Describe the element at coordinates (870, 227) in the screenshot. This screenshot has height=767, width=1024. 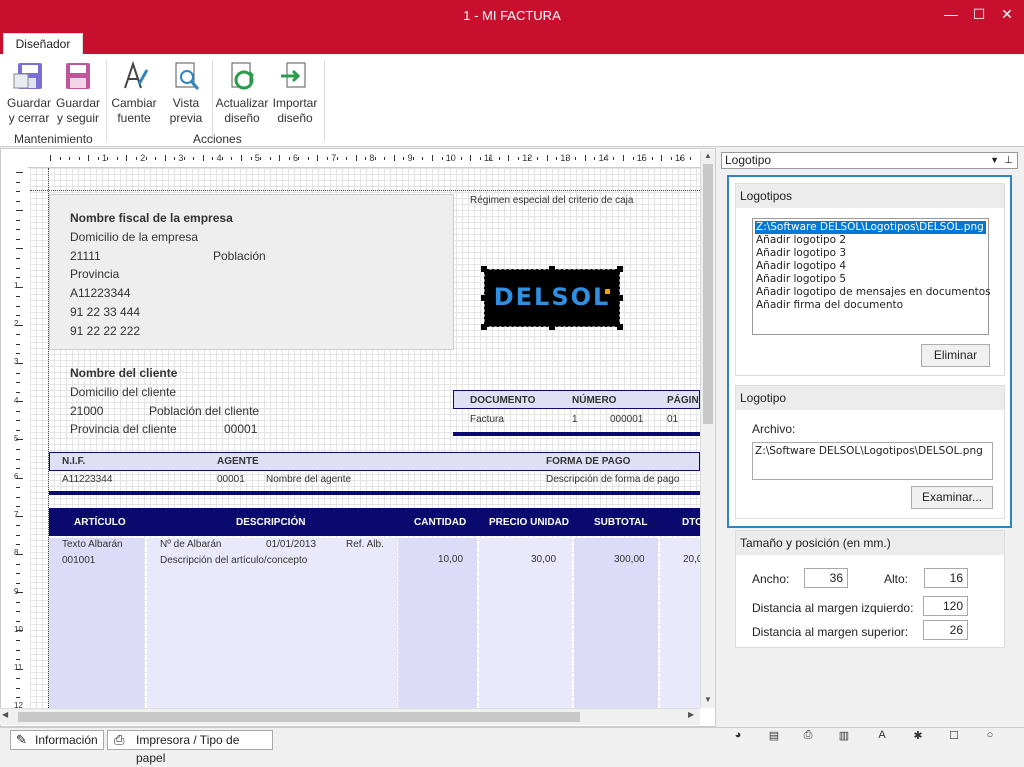
I see `list-item: Z:\Software DELSOL\Logotipos\DELSOL.png` at that location.